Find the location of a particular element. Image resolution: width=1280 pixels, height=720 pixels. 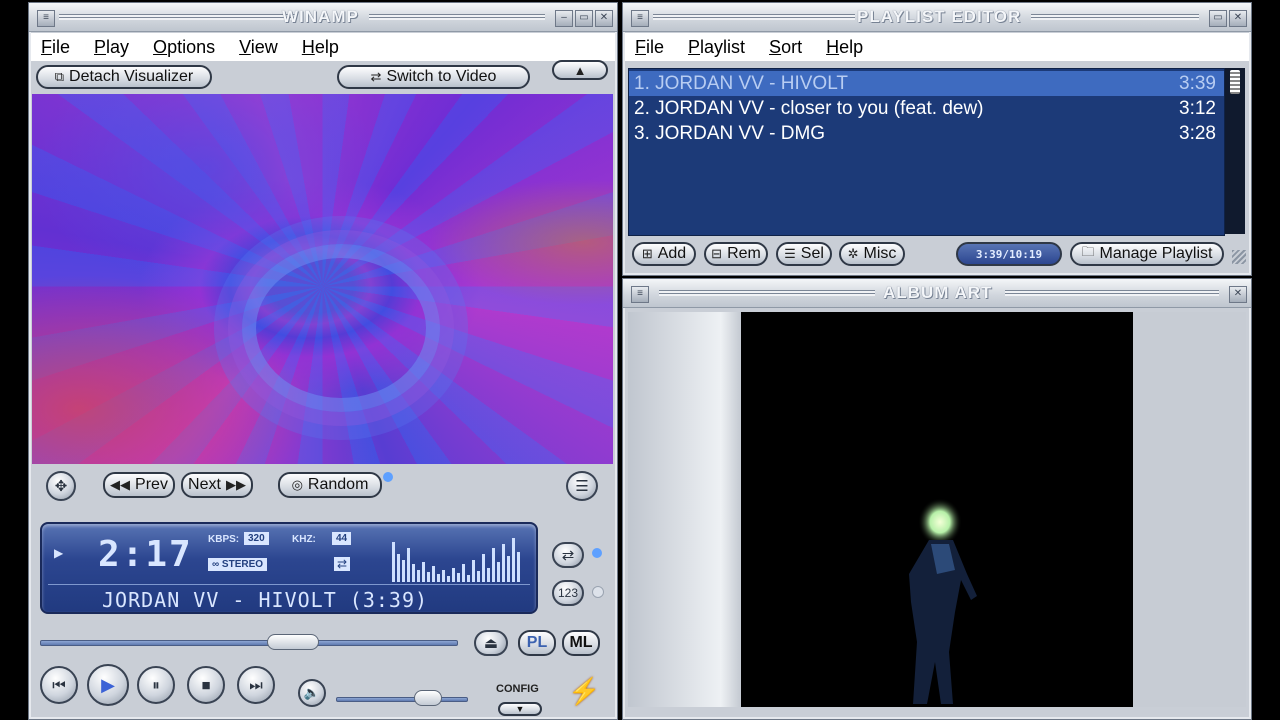

playlist-time-value: 3:39/10:19 is located at coordinates (1009, 254).